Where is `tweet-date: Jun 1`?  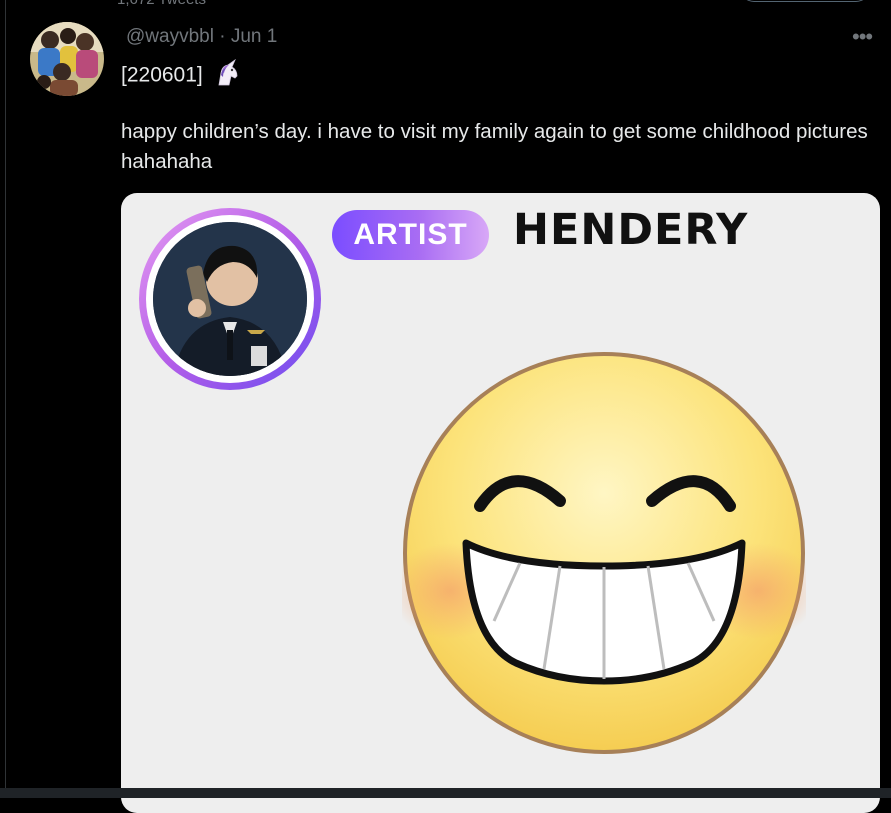 tweet-date: Jun 1 is located at coordinates (254, 36).